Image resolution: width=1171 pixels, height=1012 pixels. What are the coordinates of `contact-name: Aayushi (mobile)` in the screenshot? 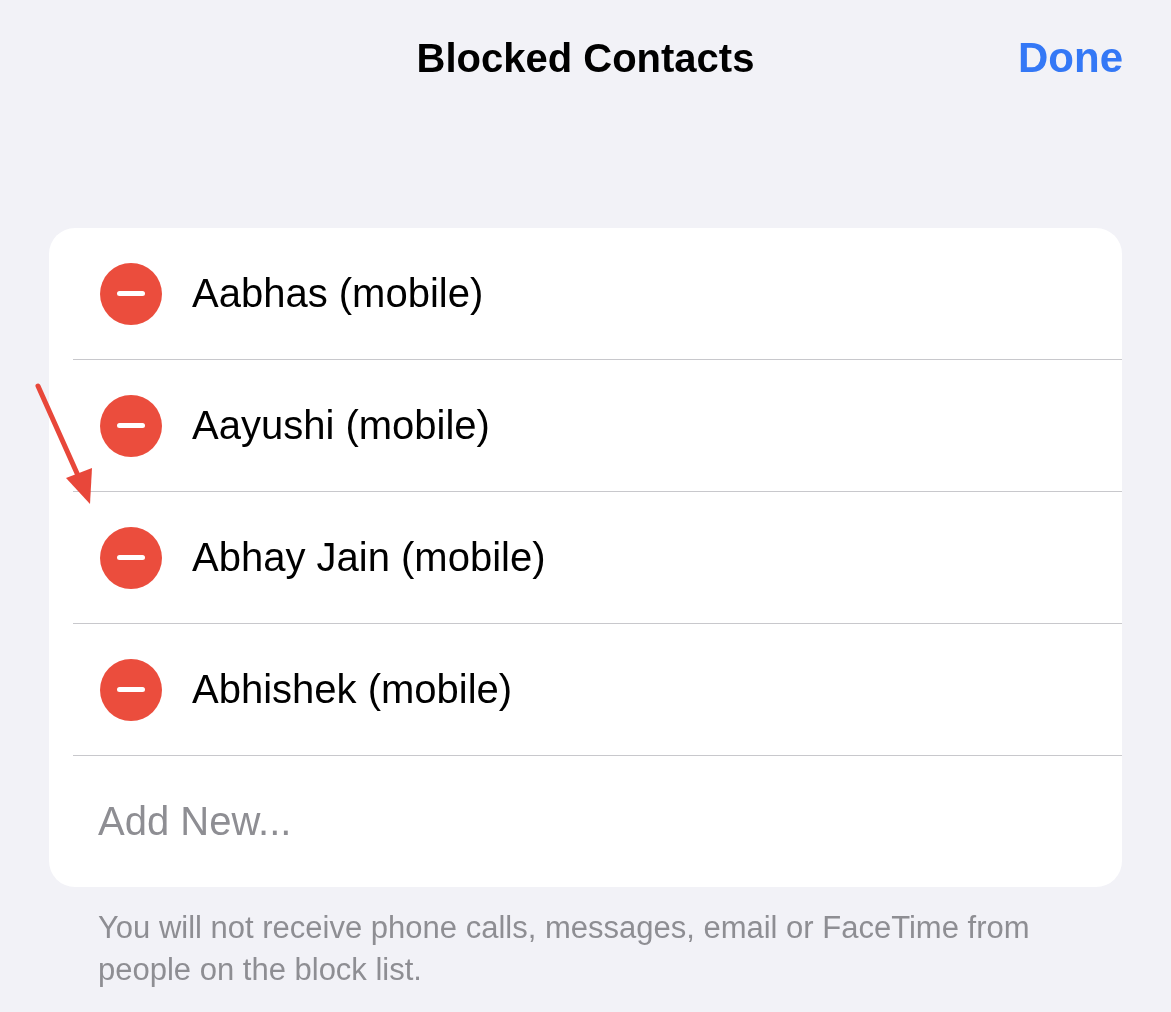 It's located at (341, 425).